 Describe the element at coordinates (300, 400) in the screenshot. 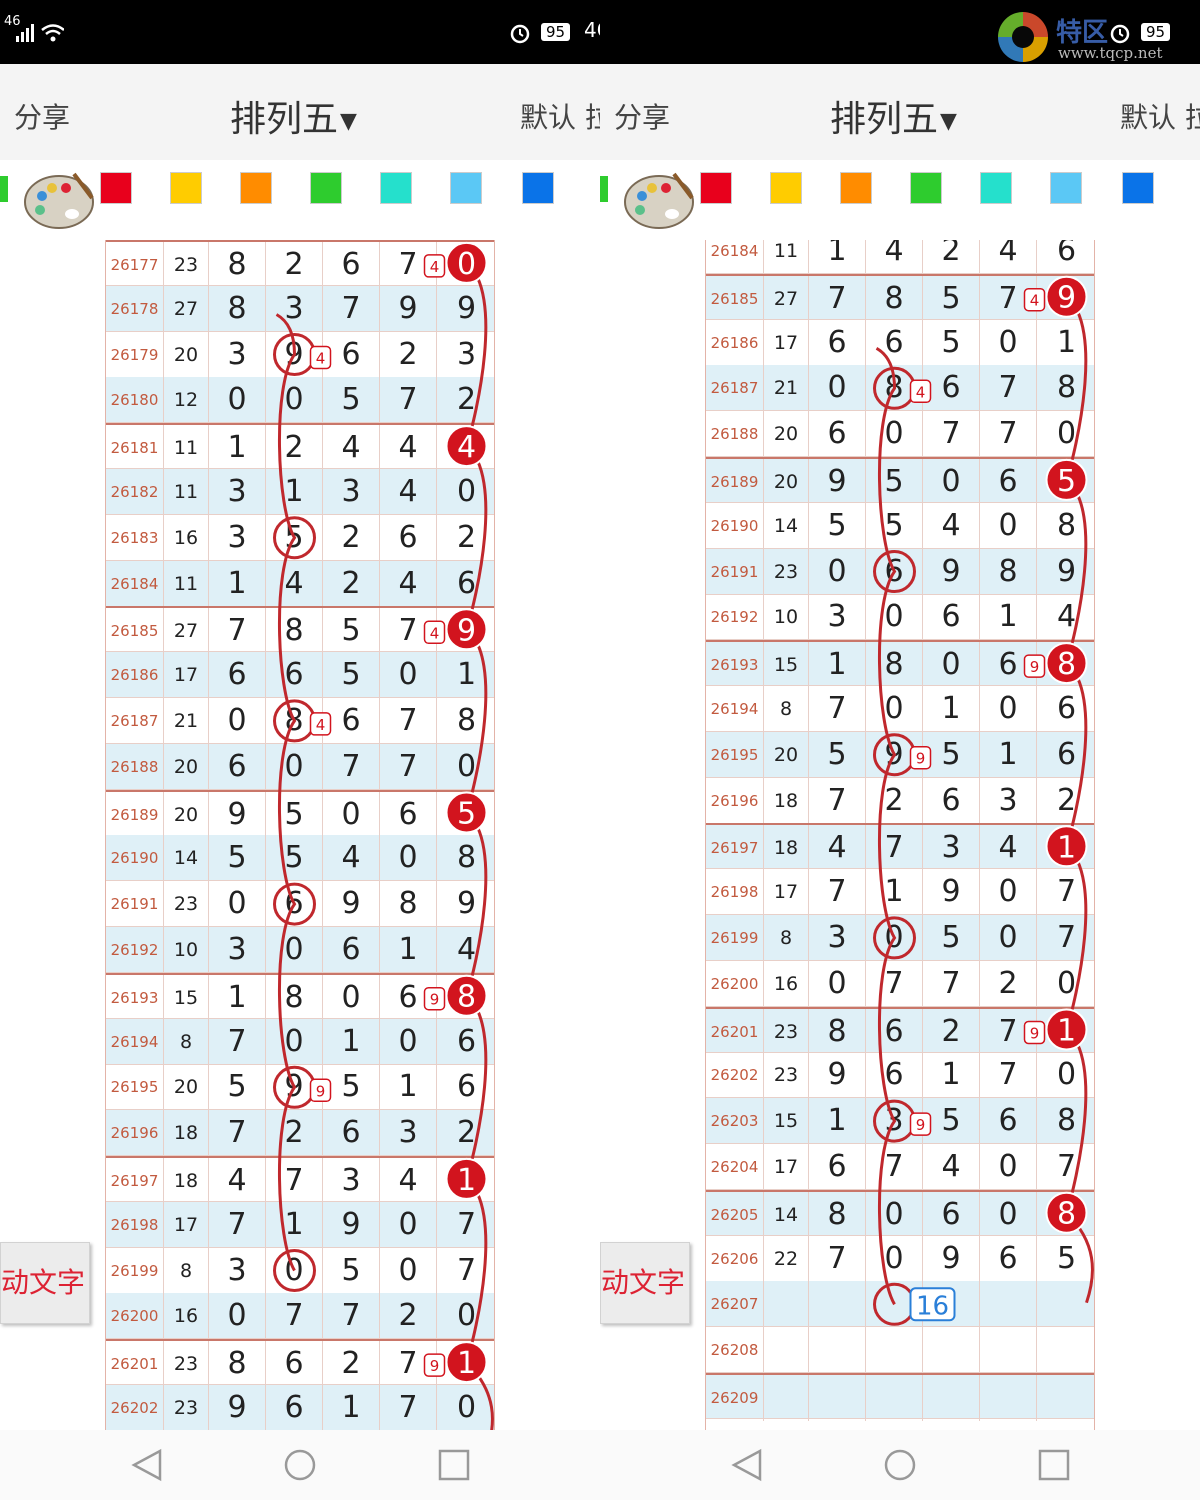

I see `table-row: 26180 12 0 0 5 7 2` at that location.